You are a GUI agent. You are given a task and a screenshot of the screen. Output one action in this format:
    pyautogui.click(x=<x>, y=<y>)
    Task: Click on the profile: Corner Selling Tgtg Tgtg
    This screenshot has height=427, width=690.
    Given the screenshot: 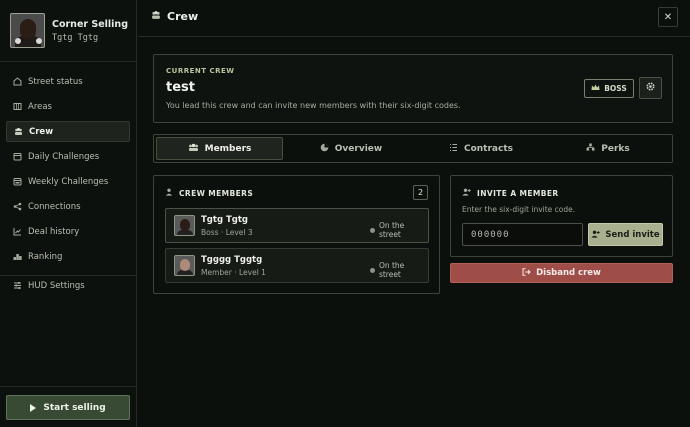 What is the action you would take?
    pyautogui.click(x=69, y=30)
    